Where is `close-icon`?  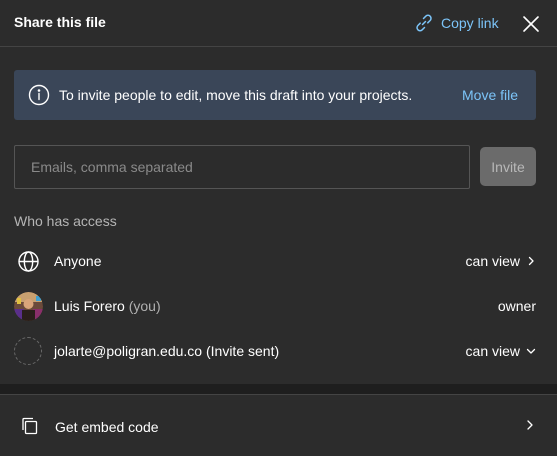
close-icon is located at coordinates (531, 24).